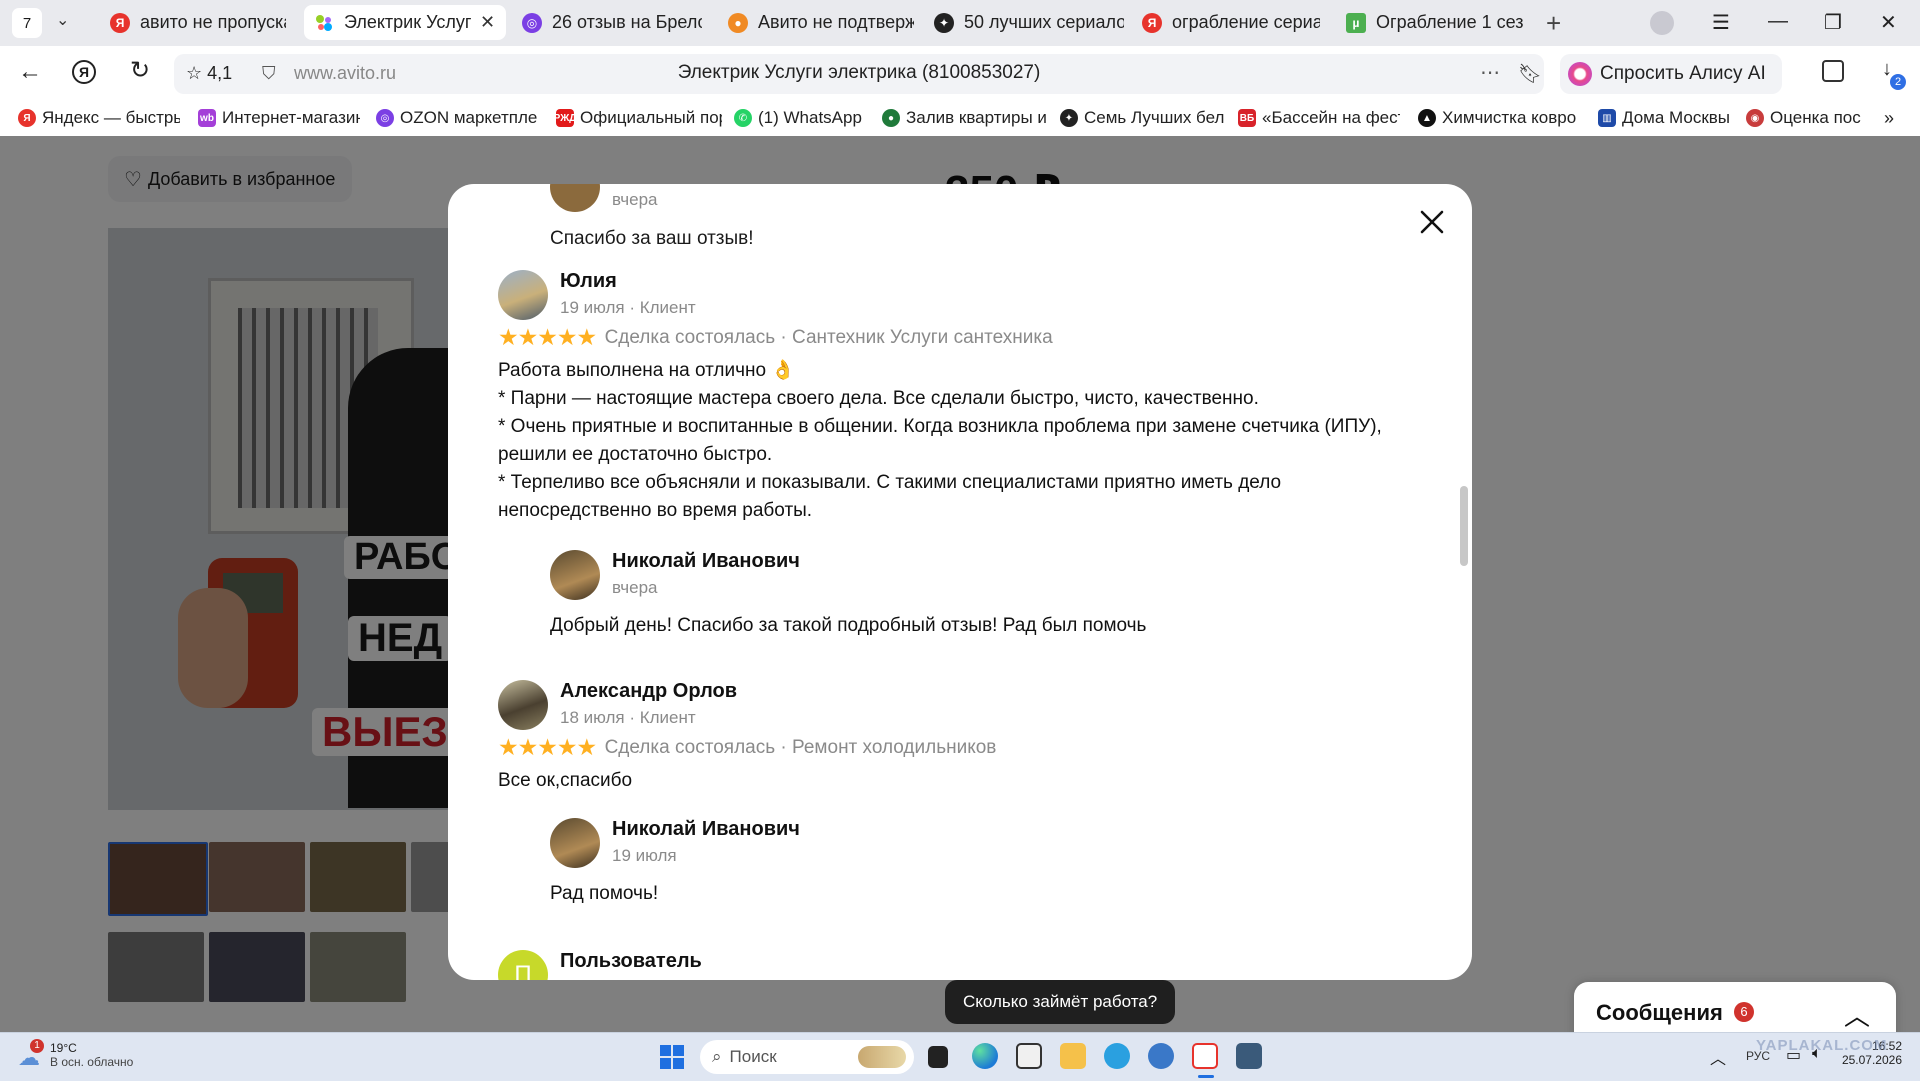 Image resolution: width=1920 pixels, height=1081 pixels. What do you see at coordinates (1833, 22) in the screenshot?
I see `restore-icon: ❐` at bounding box center [1833, 22].